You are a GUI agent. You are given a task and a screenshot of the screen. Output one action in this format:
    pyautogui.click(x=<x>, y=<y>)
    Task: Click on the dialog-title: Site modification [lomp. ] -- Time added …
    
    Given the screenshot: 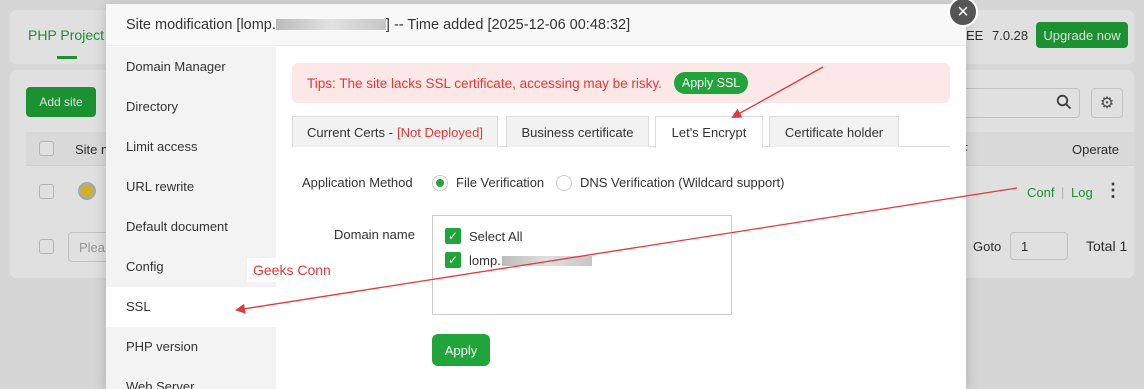 What is the action you would take?
    pyautogui.click(x=536, y=25)
    